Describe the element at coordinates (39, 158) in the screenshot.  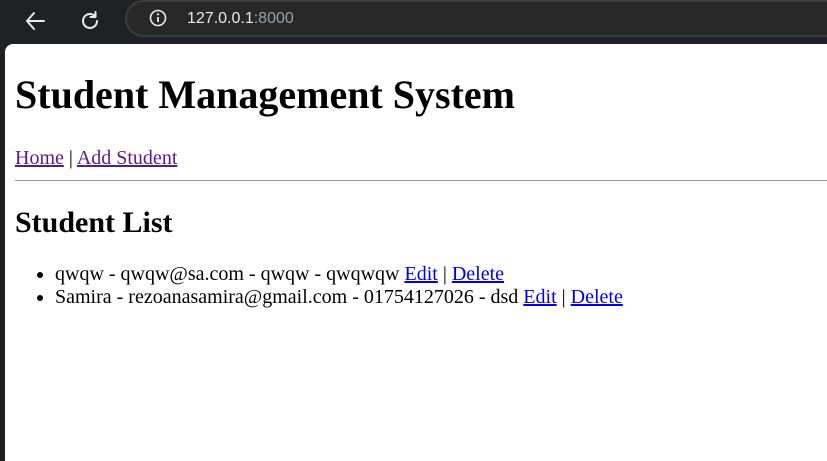
I see `home-link: Home` at that location.